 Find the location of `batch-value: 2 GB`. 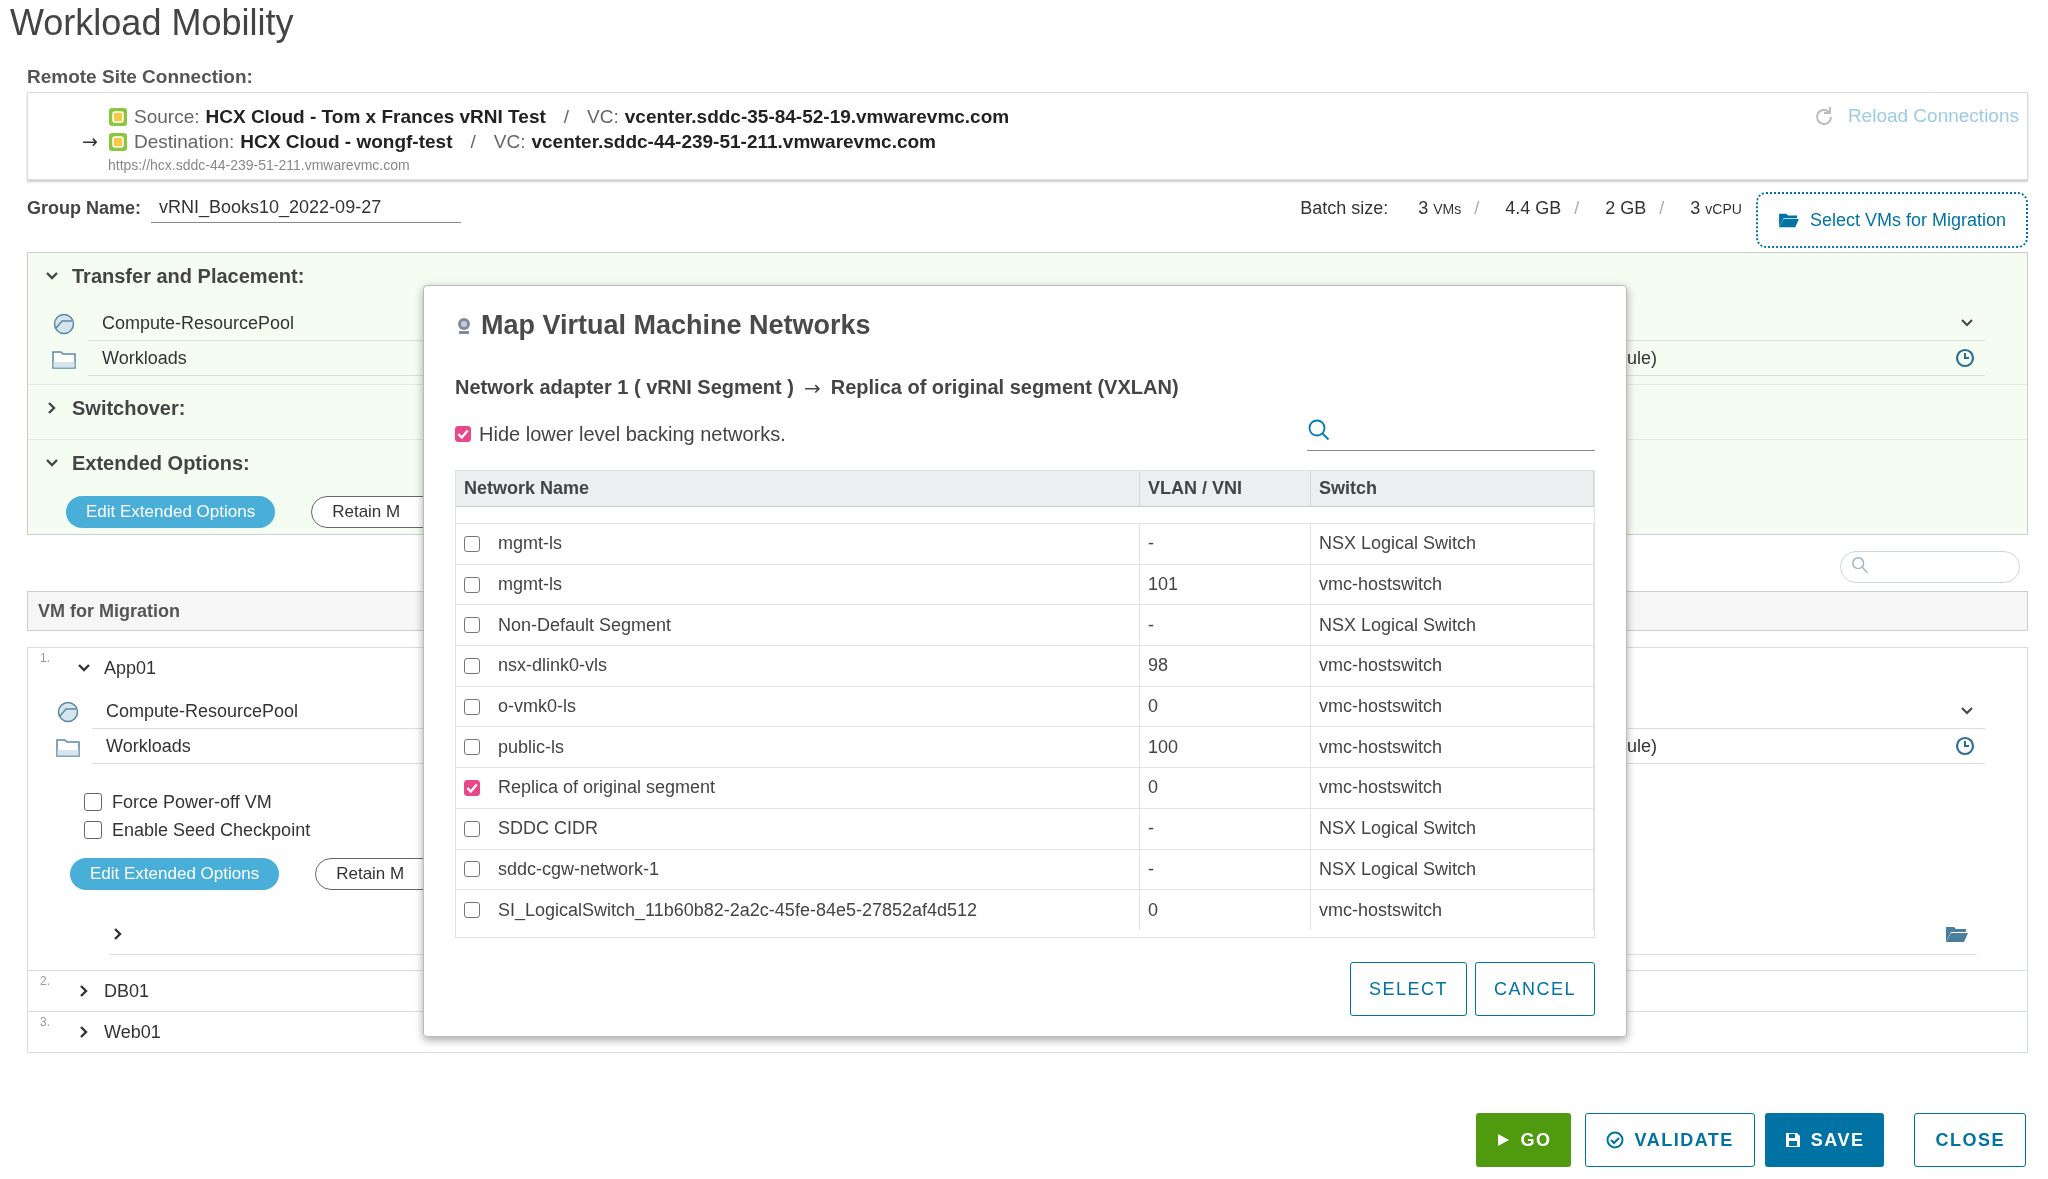

batch-value: 2 GB is located at coordinates (1626, 208).